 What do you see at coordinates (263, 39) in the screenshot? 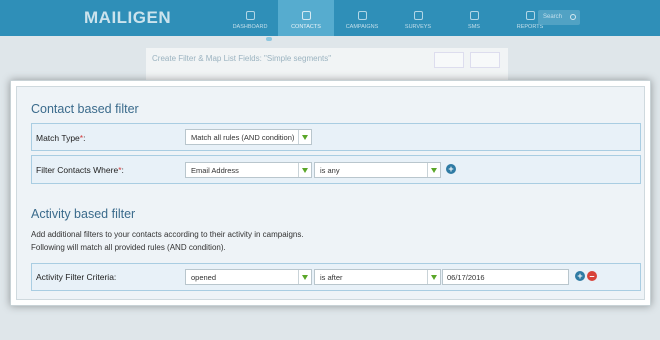
I see `contacts-subtabs` at bounding box center [263, 39].